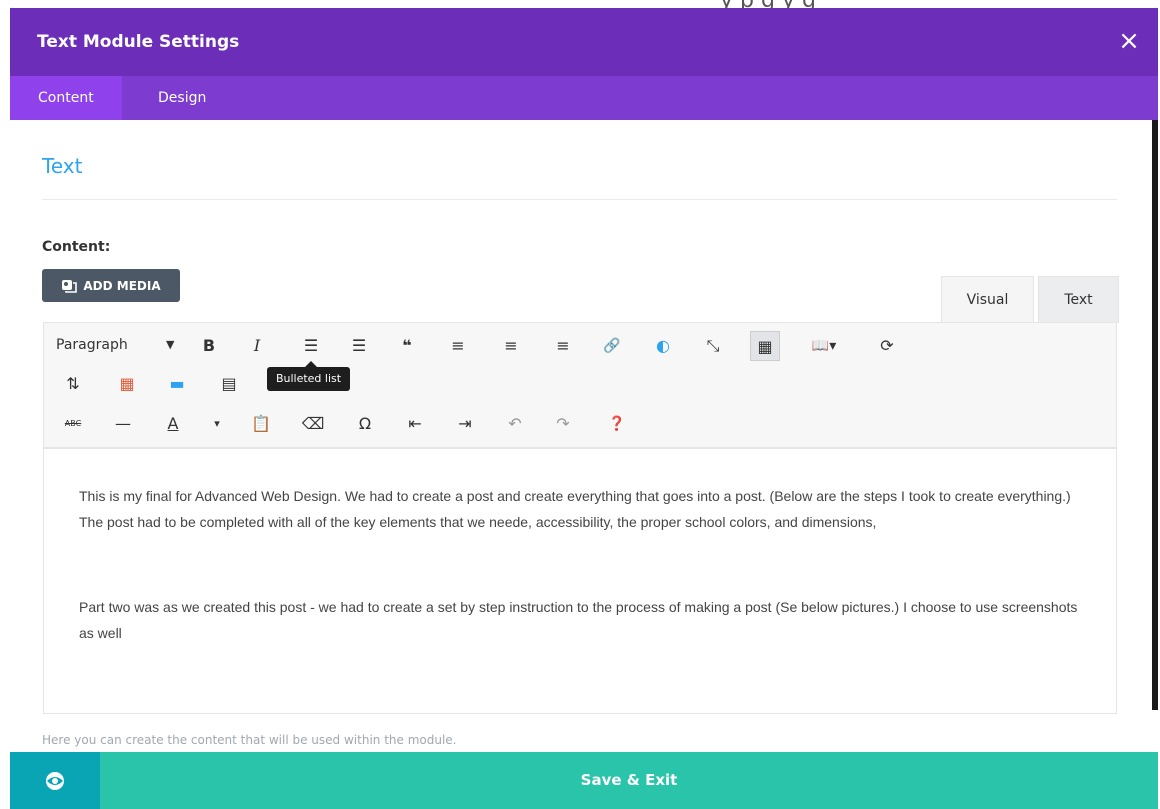 Image resolution: width=1160 pixels, height=809 pixels. What do you see at coordinates (308, 376) in the screenshot?
I see `tooltip-bulleted-list: Bulleted list` at bounding box center [308, 376].